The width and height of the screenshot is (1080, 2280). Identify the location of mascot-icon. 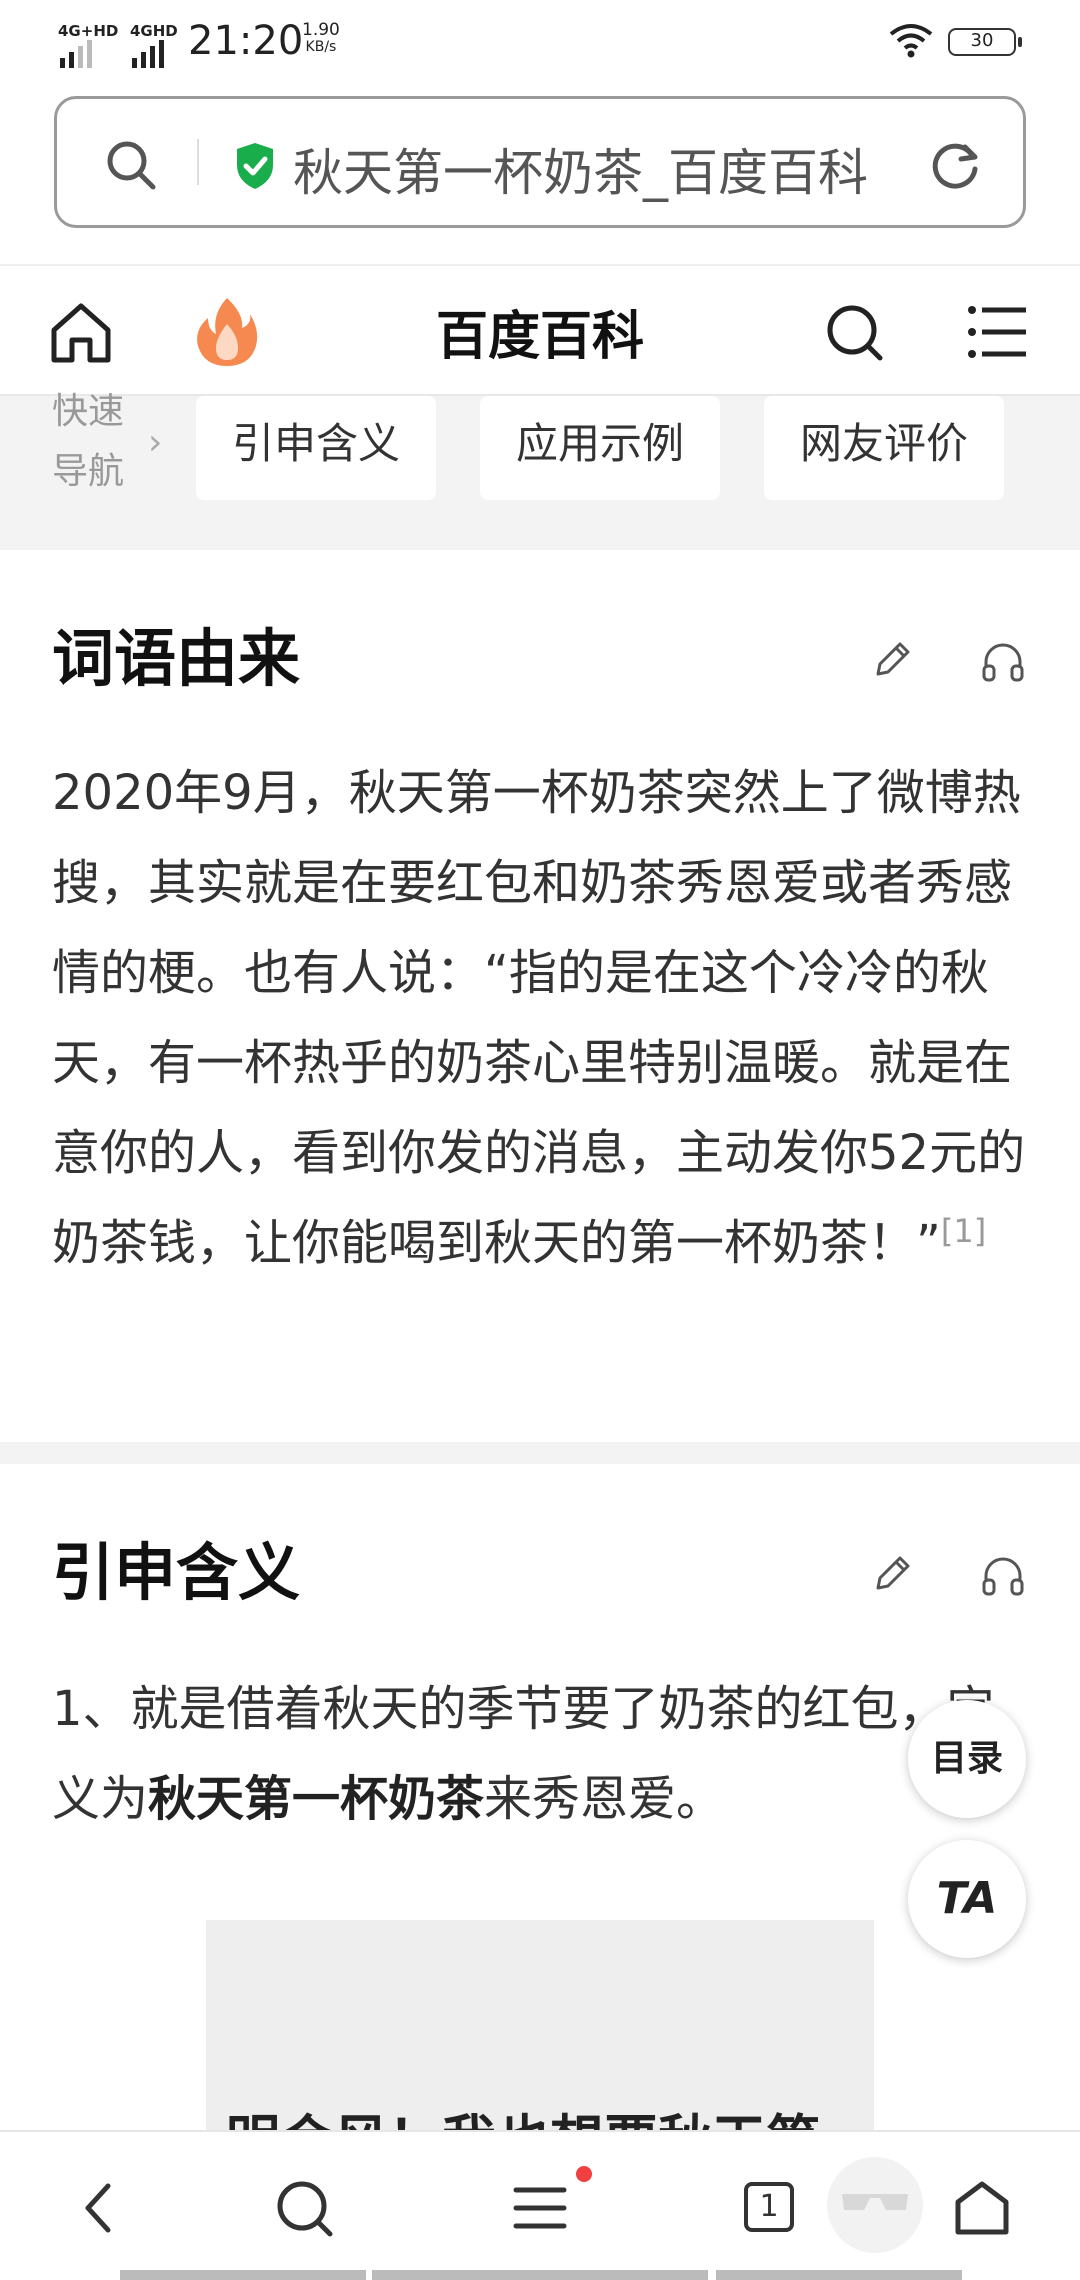
(875, 2205).